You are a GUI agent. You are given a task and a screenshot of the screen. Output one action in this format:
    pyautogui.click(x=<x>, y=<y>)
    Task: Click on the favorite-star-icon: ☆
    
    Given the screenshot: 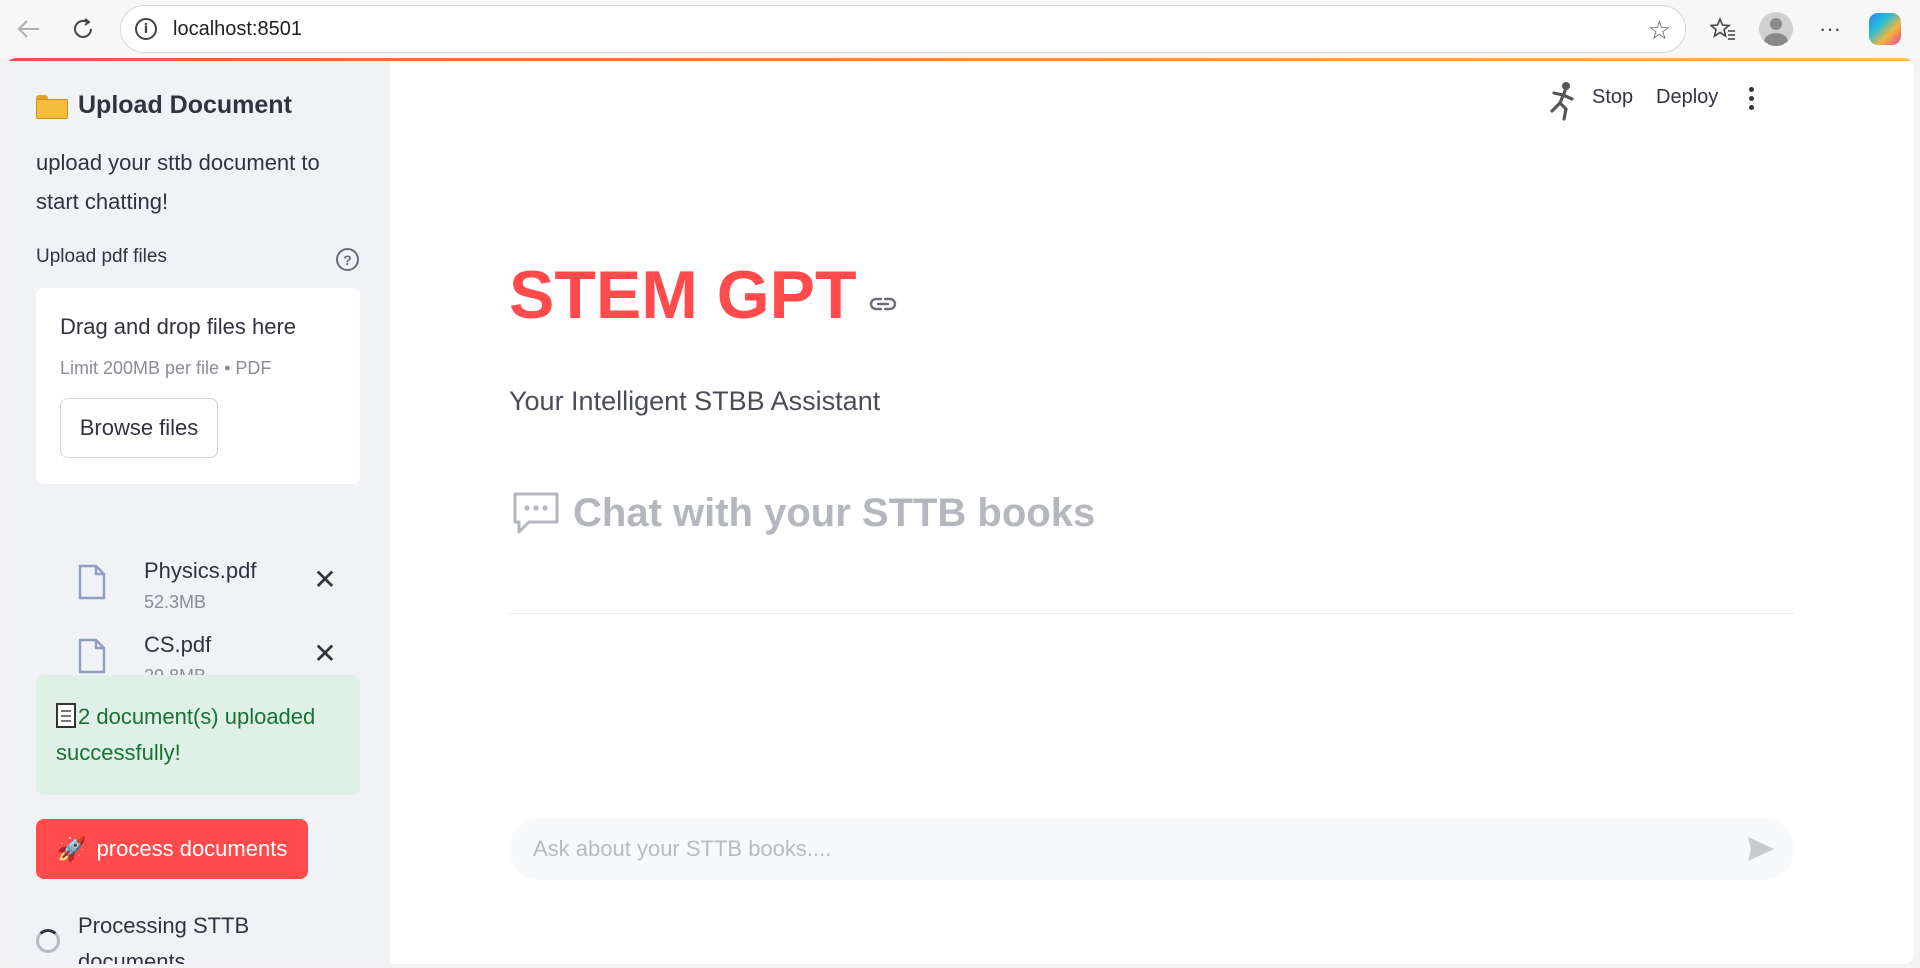 What is the action you would take?
    pyautogui.click(x=1659, y=30)
    